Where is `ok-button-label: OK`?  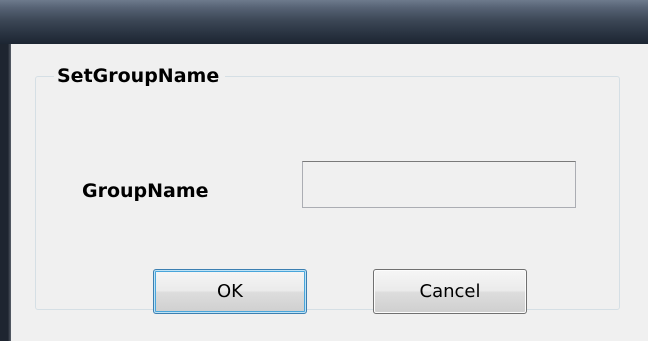 ok-button-label: OK is located at coordinates (230, 291).